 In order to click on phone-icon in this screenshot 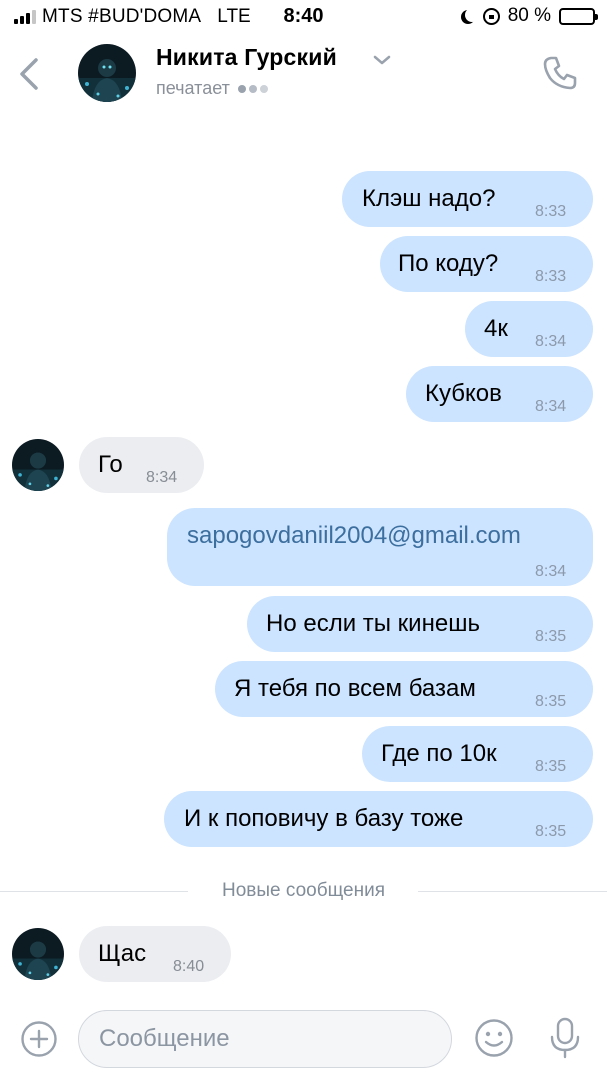, I will do `click(560, 73)`.